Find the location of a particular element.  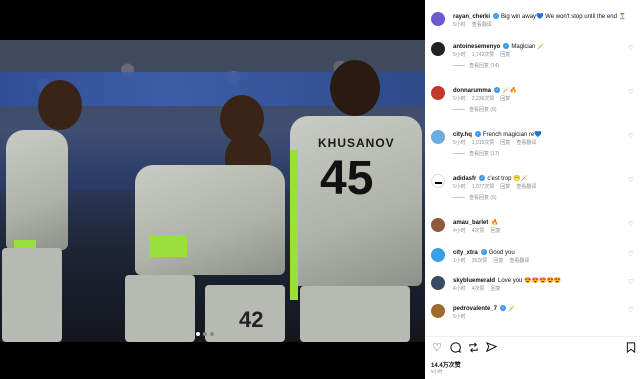

comment-likes: 1,742次赞 is located at coordinates (483, 55).